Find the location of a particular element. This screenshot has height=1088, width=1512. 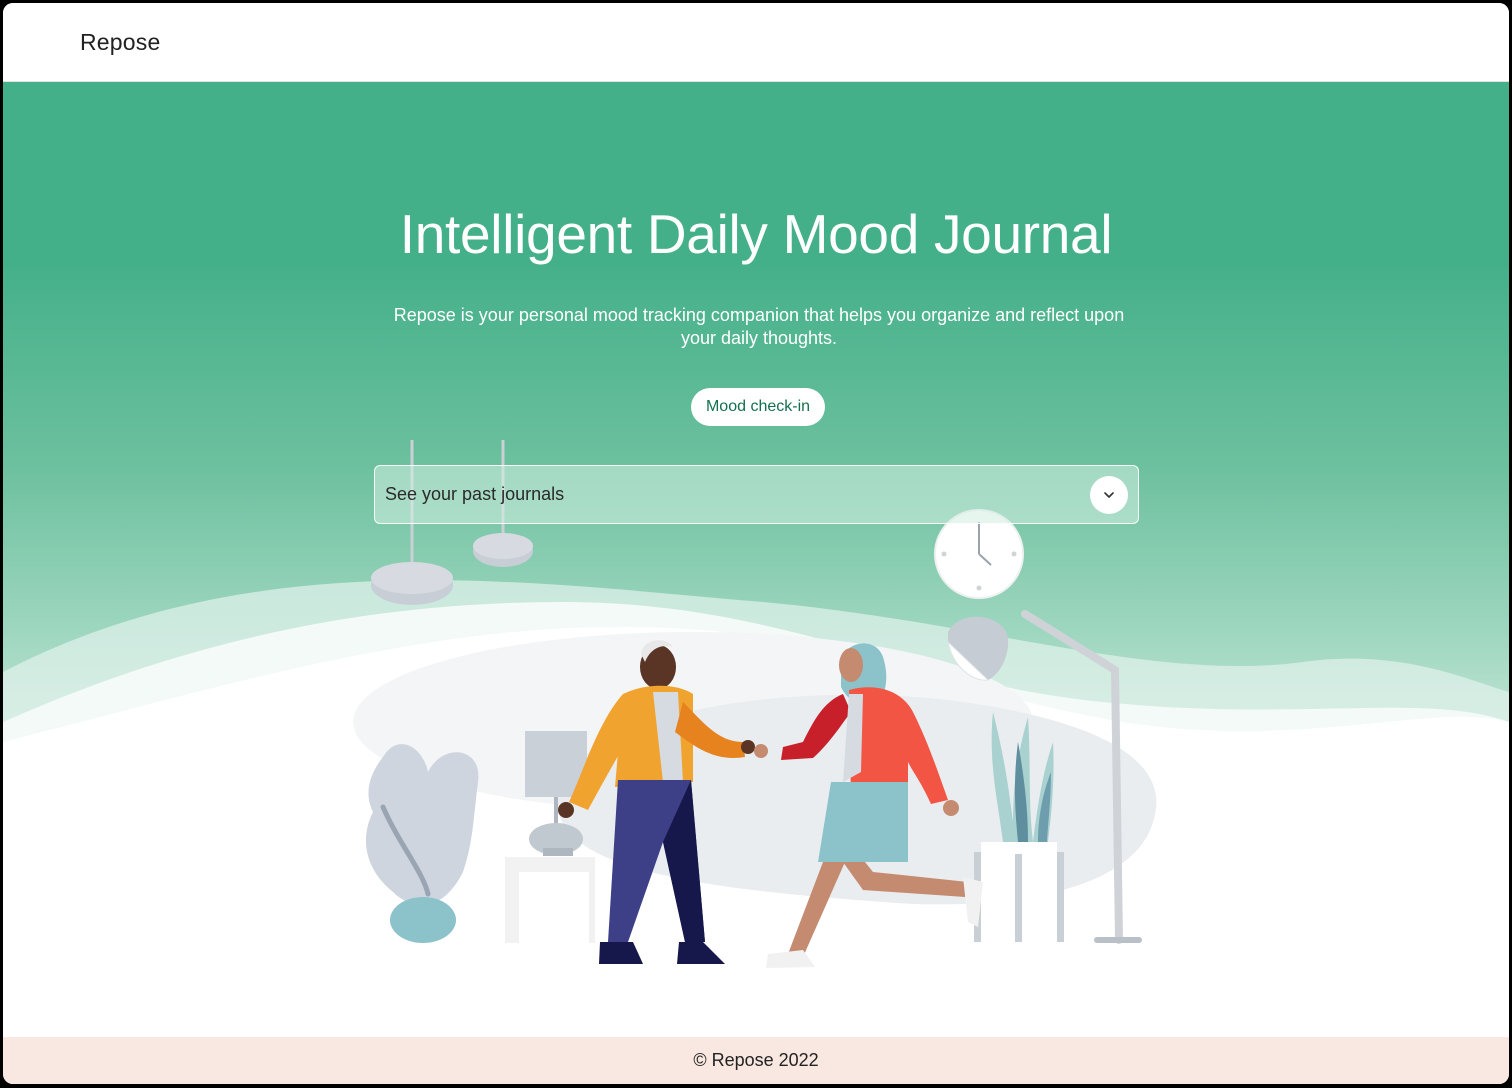

hero-title: Intelligent Daily Mood Journal is located at coordinates (756, 234).